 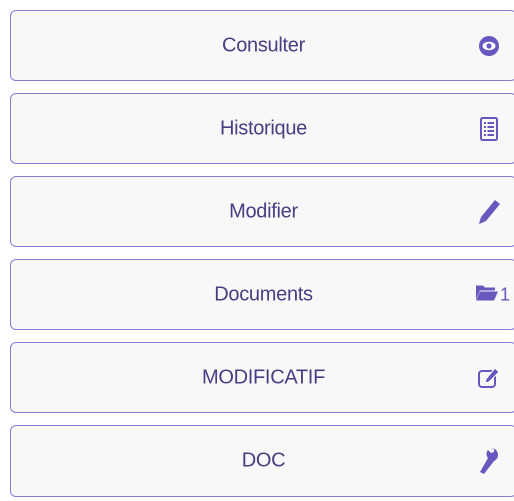 I want to click on documents-label: Documents, so click(x=263, y=294).